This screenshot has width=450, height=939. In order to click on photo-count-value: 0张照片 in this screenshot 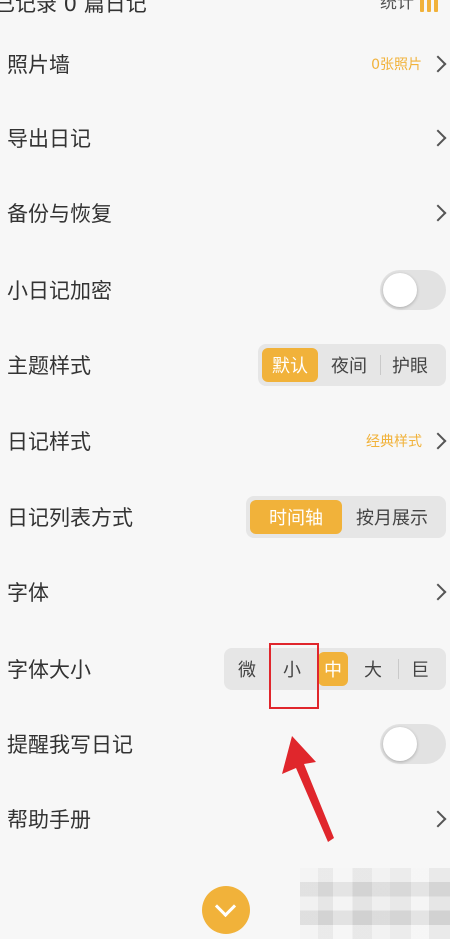, I will do `click(396, 65)`.